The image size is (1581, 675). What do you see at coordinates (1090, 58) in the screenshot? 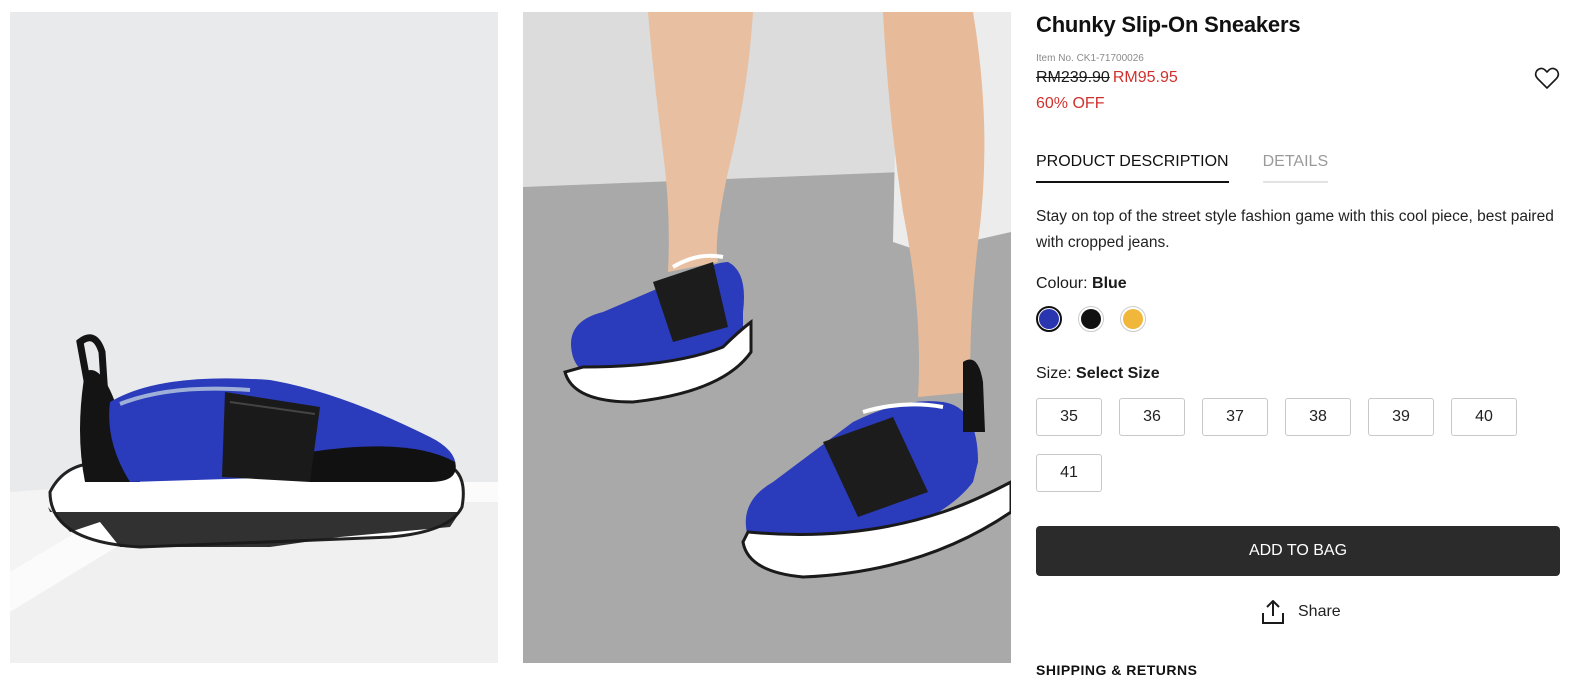
I see `item-number: Item No. CK1-71700026` at bounding box center [1090, 58].